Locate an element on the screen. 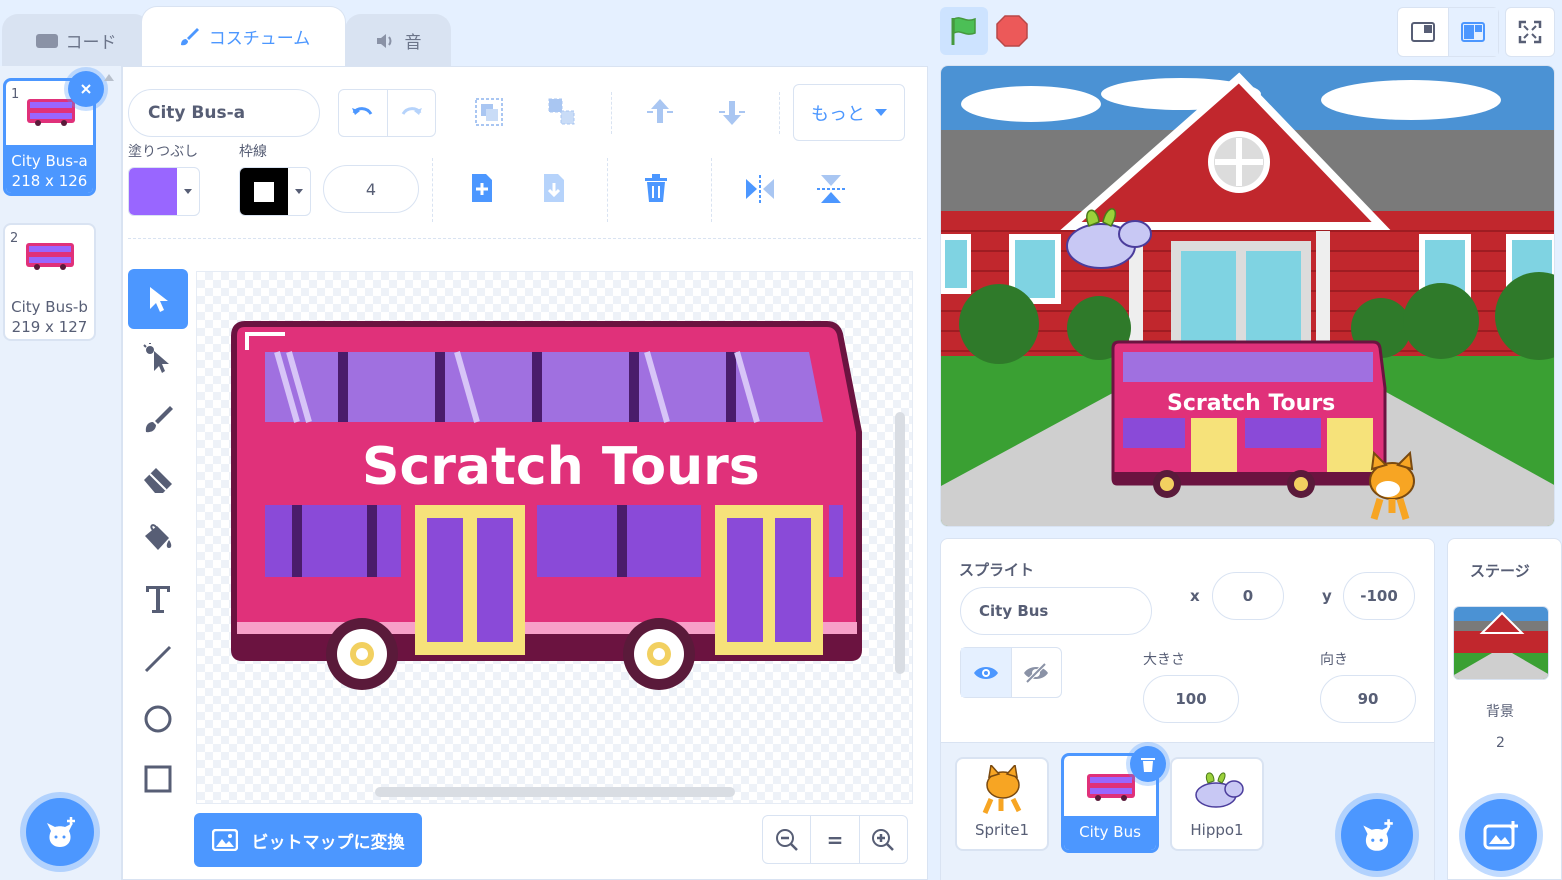 This screenshot has width=1562, height=880. green-flag-button is located at coordinates (964, 31).